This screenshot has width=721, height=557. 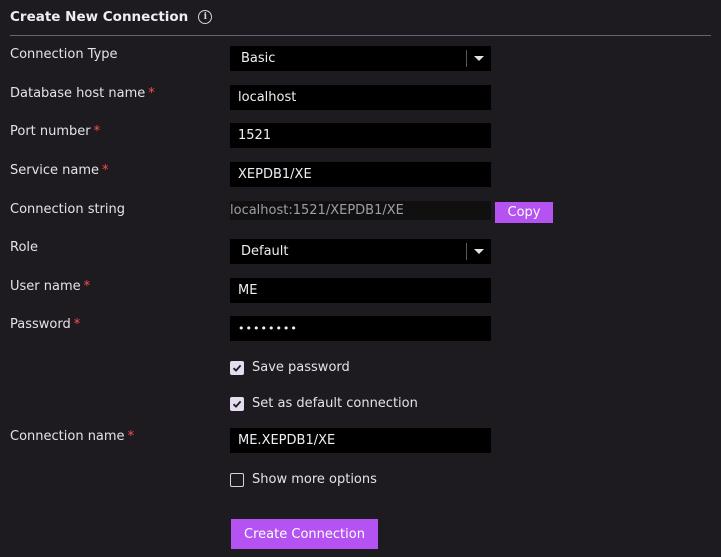 I want to click on copy-button: Copy, so click(x=524, y=212).